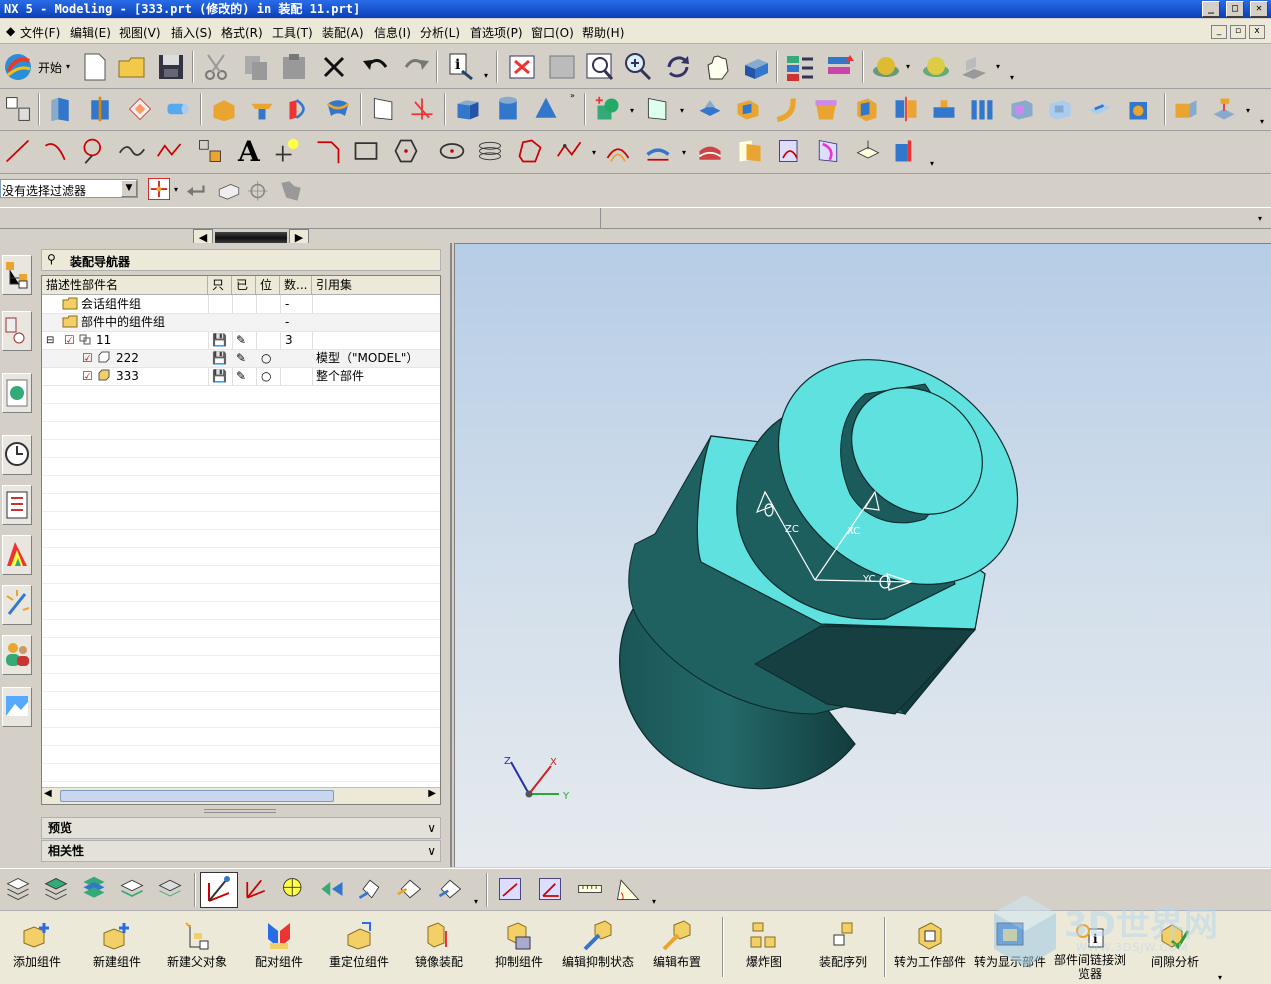  What do you see at coordinates (1175, 949) in the screenshot?
I see `clearance-analysis-button: 间隙分析` at bounding box center [1175, 949].